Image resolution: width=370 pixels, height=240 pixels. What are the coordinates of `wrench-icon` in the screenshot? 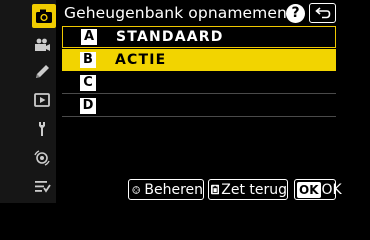 It's located at (42, 129).